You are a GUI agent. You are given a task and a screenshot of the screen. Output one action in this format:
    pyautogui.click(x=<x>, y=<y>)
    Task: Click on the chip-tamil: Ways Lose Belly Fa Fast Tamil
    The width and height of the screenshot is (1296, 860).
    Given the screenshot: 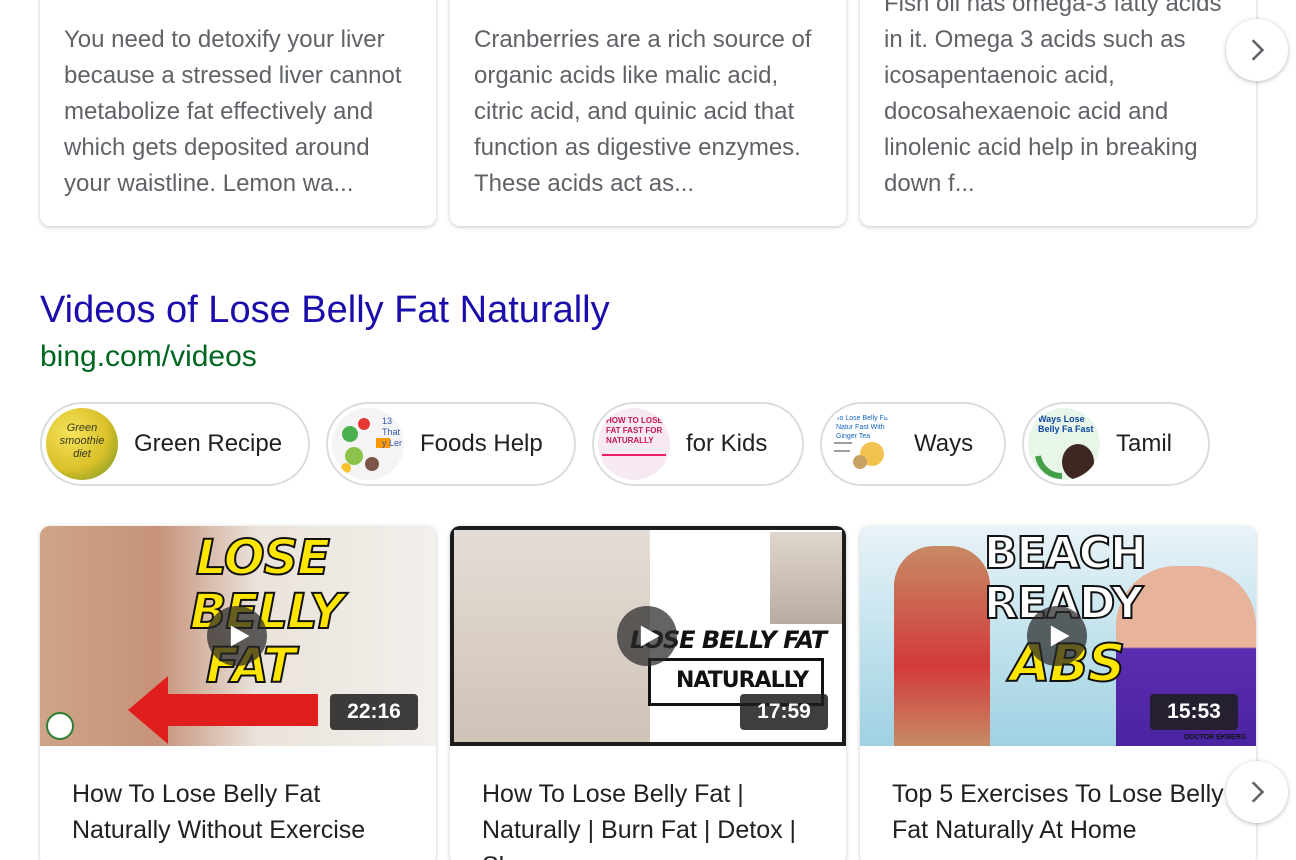 What is the action you would take?
    pyautogui.click(x=1116, y=444)
    